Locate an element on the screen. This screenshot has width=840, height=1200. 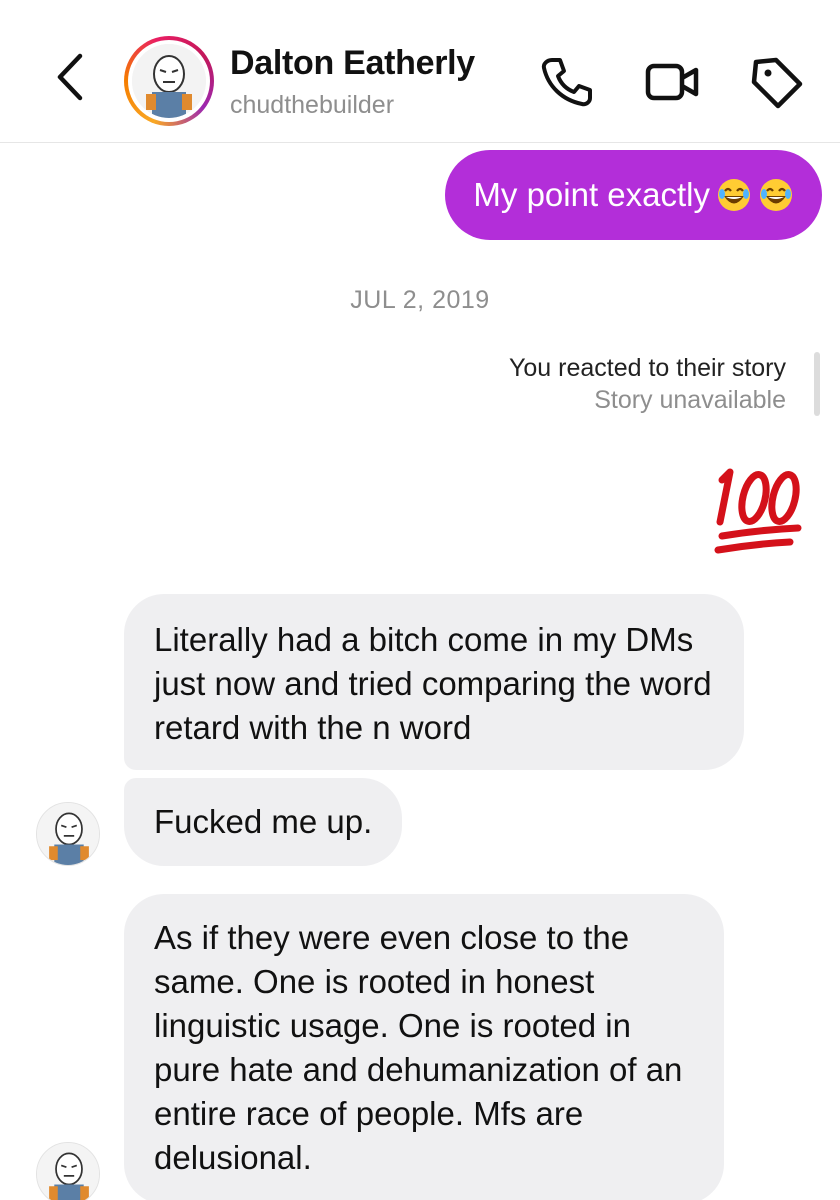
story-unavailable-label: Story unavailable is located at coordinates (690, 400).